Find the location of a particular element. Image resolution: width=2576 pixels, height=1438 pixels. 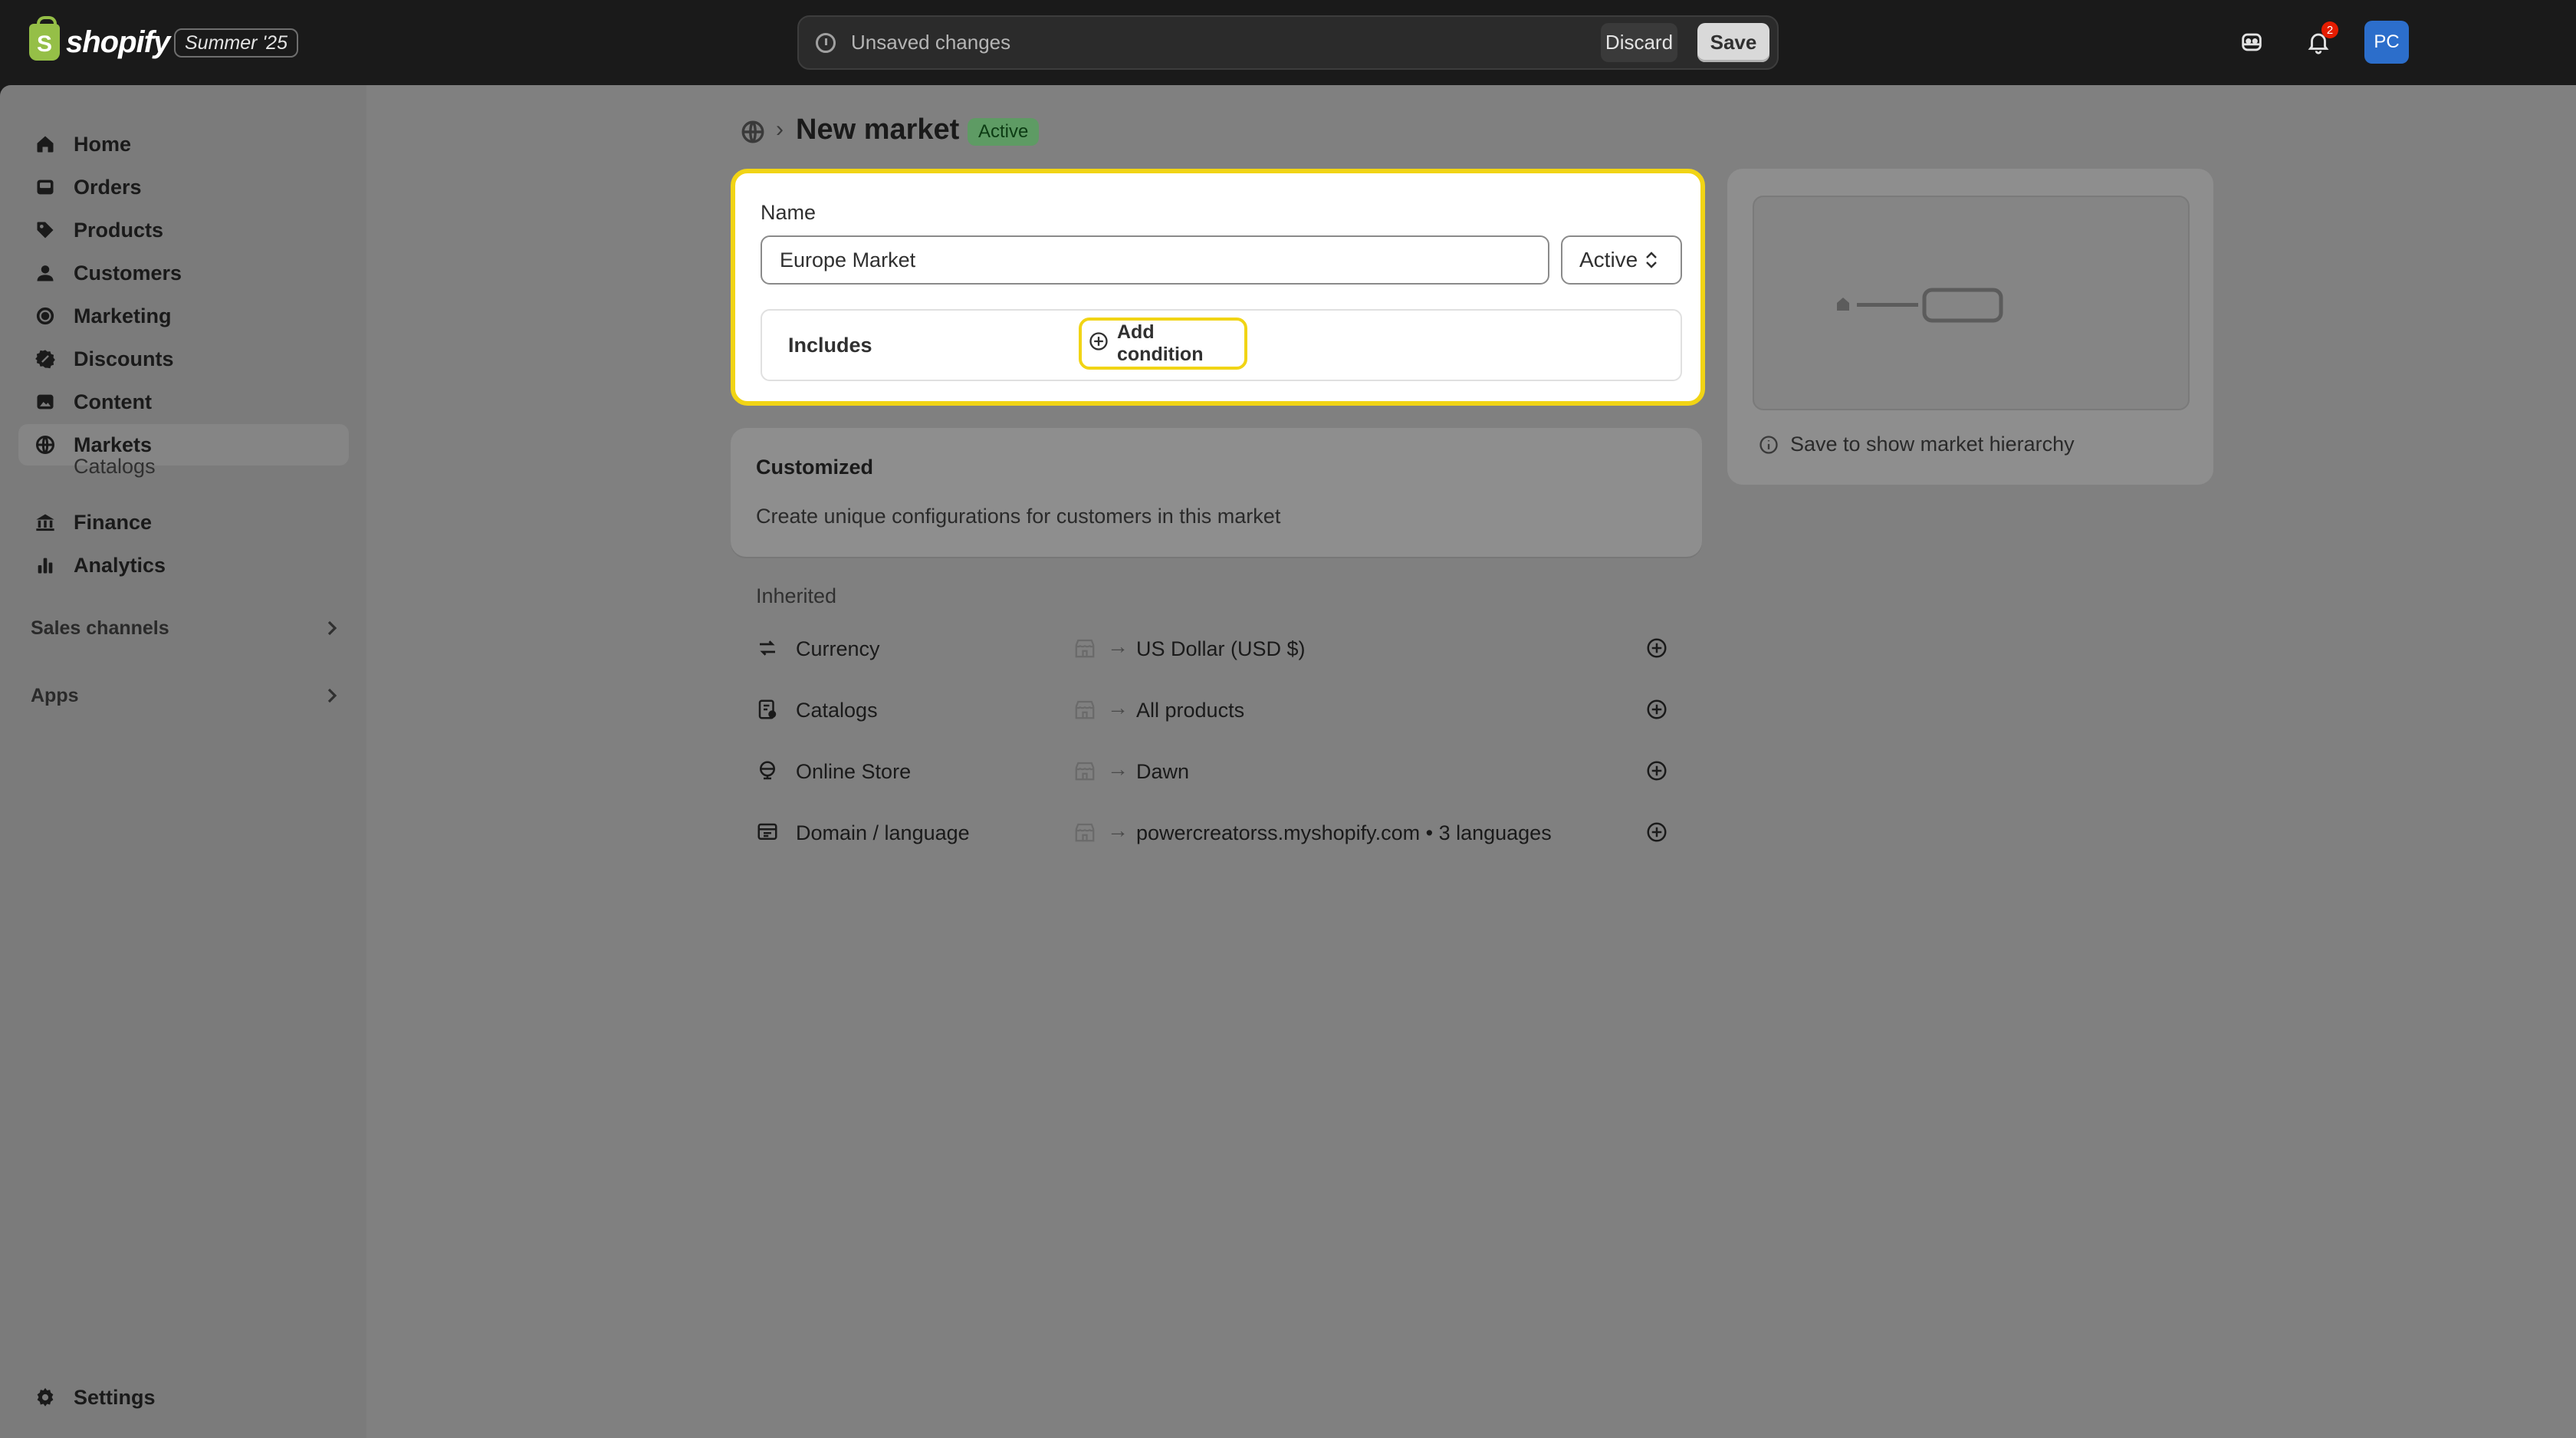

status-badge: Active is located at coordinates (1004, 132).